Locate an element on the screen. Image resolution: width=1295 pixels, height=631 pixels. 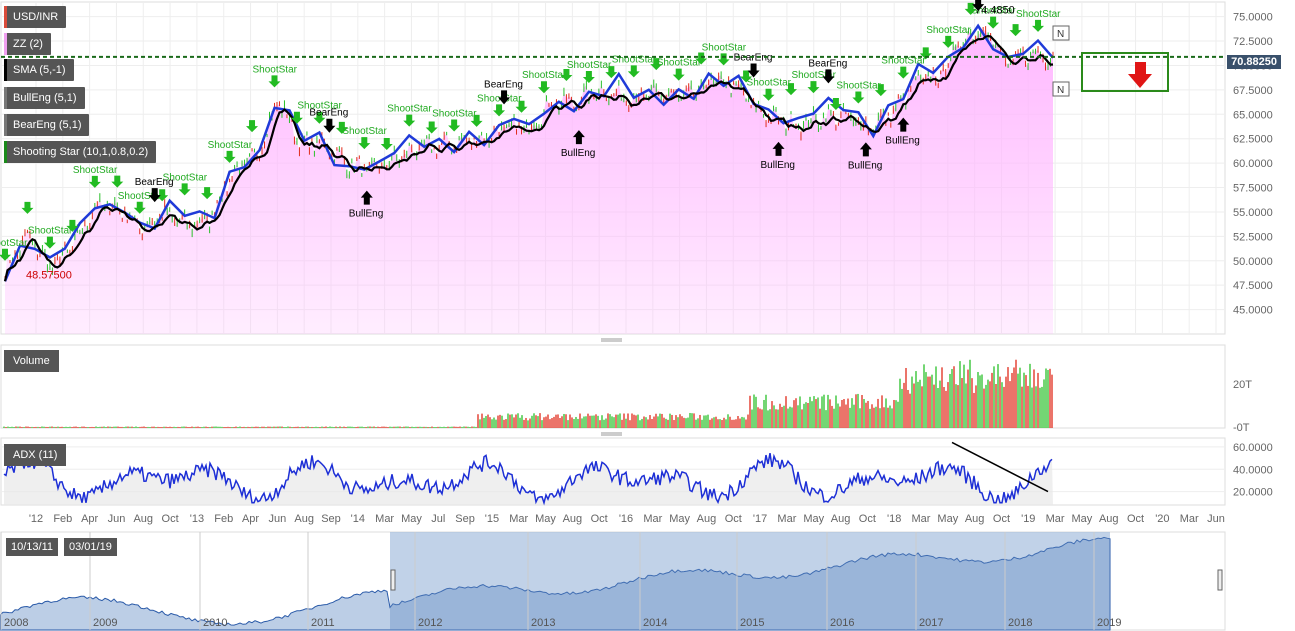
legend-item-bulleng: BullEng (5,1) is located at coordinates (44, 98).